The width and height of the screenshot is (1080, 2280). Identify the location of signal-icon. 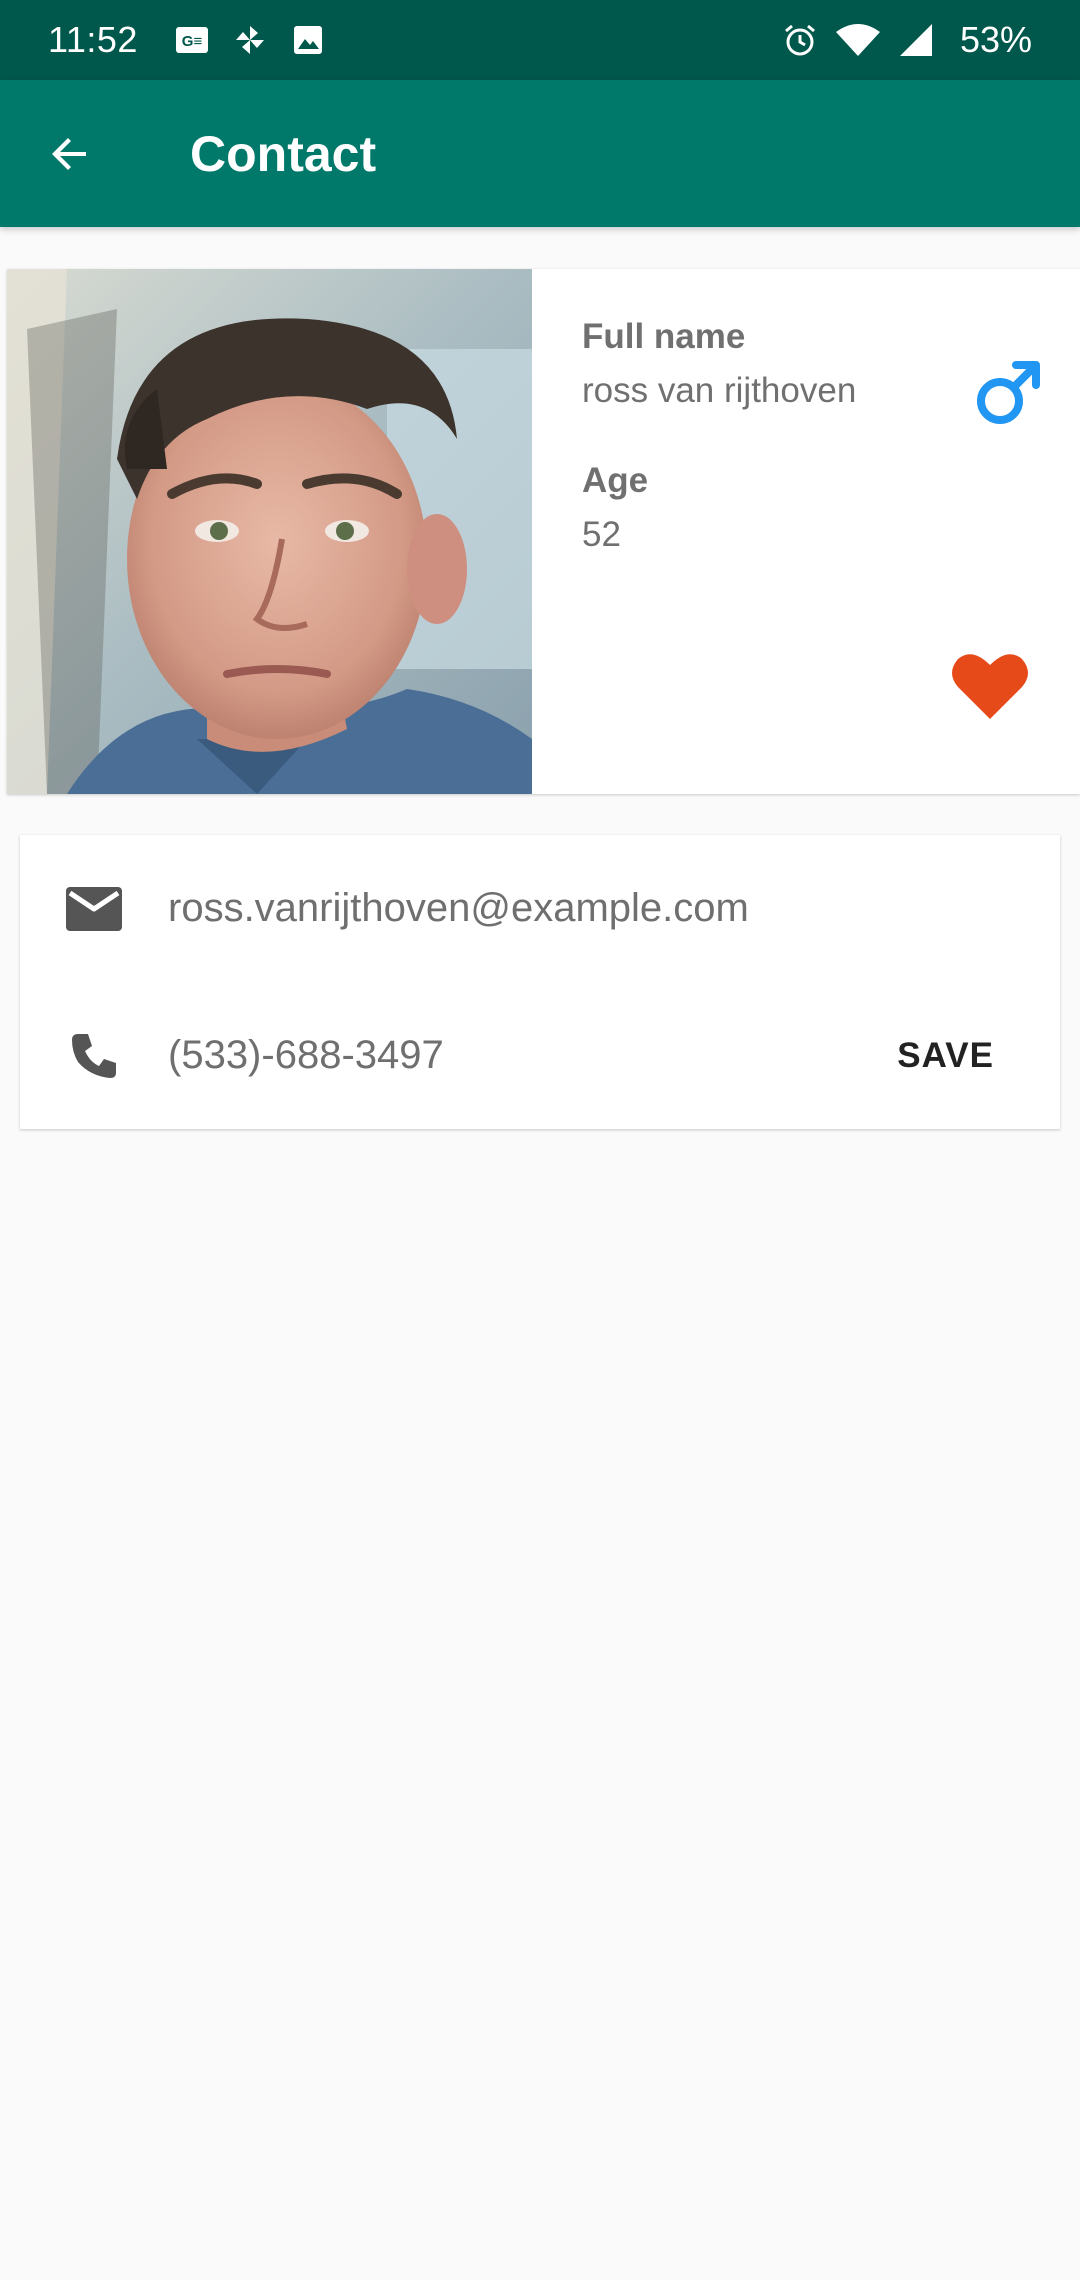
(916, 40).